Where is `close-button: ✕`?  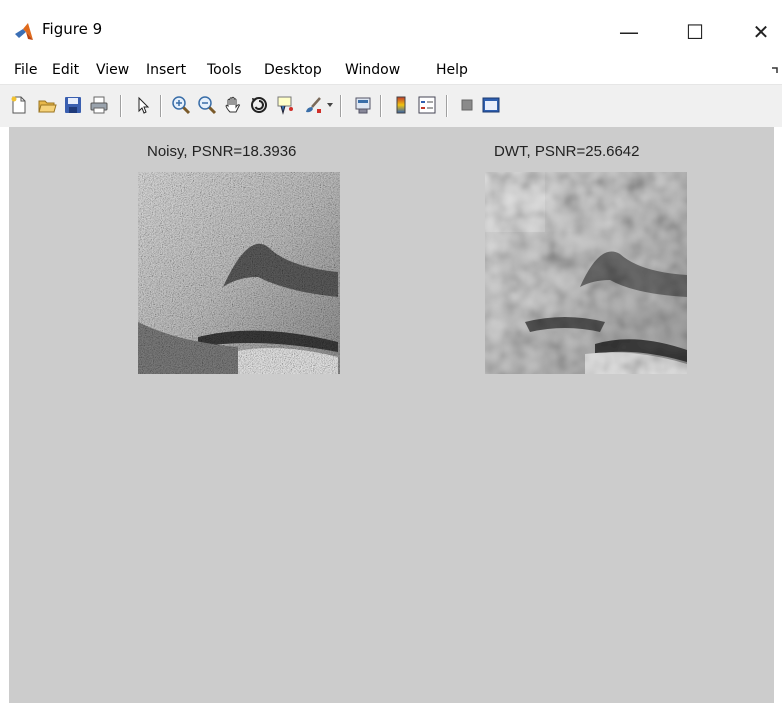
close-button: ✕ is located at coordinates (760, 32).